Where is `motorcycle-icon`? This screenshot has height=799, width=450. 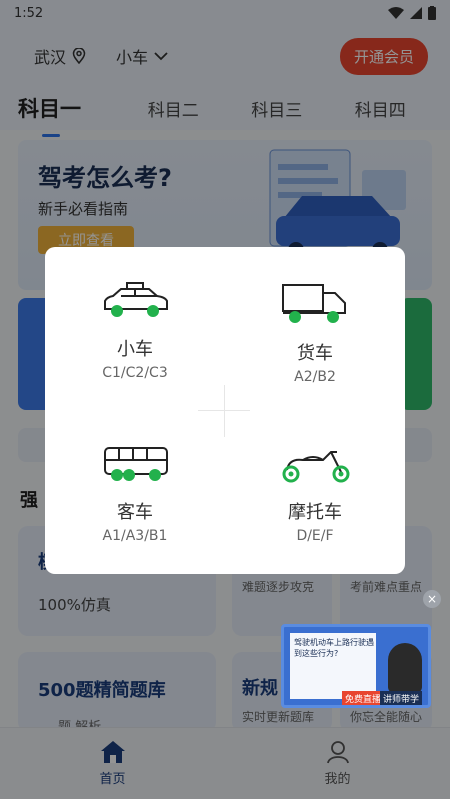
motorcycle-icon is located at coordinates (316, 467).